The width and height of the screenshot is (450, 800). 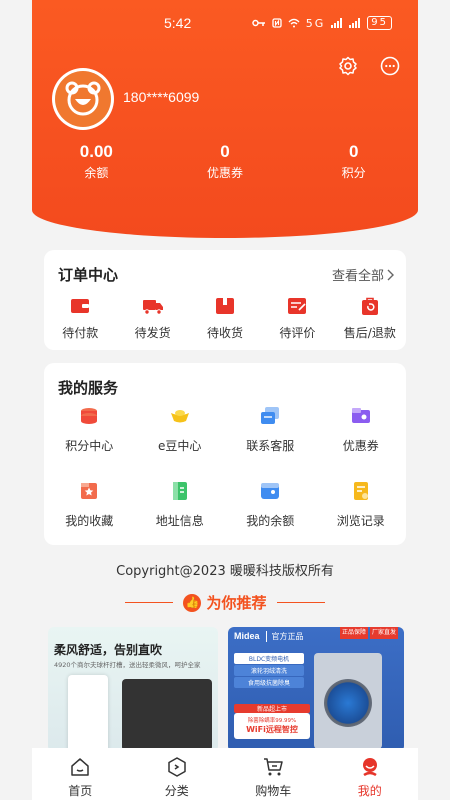 I want to click on product-subtitle: 4920个商尔夫球杆打槽，送出轻柔微风，呵护全家, so click(x=127, y=665).